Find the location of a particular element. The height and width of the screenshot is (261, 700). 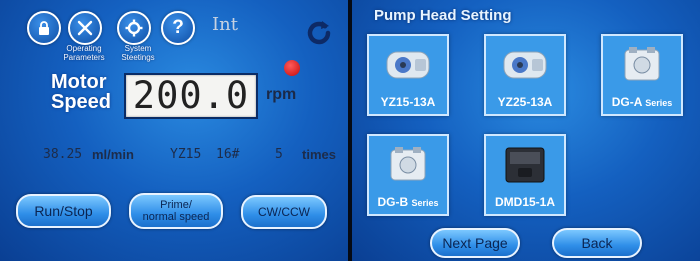

prime-label-line: Prime/ is located at coordinates (176, 205).